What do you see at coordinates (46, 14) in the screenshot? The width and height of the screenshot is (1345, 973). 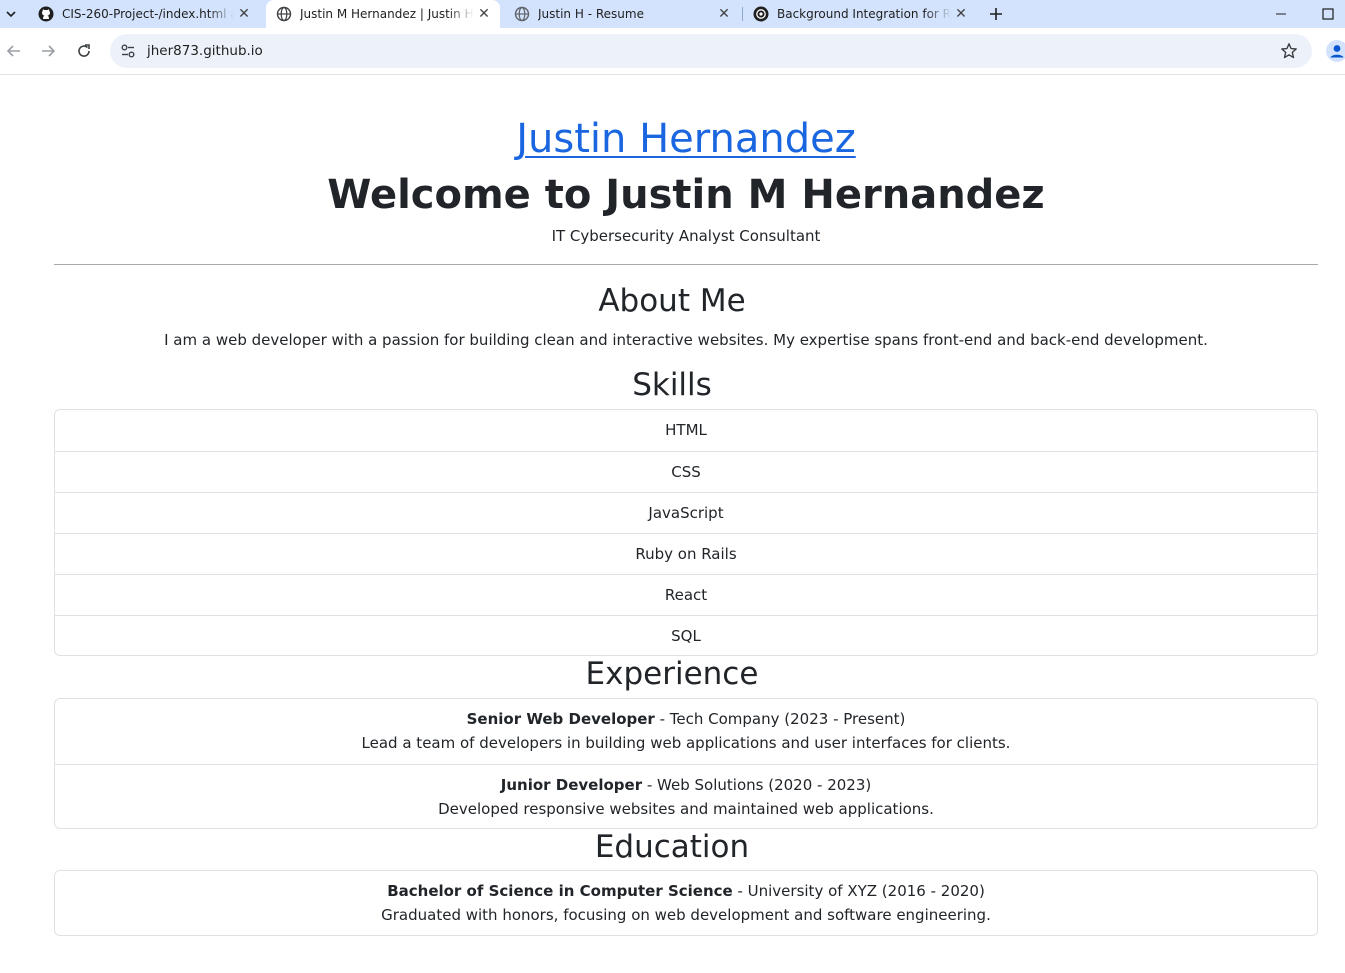 I see `github-icon` at bounding box center [46, 14].